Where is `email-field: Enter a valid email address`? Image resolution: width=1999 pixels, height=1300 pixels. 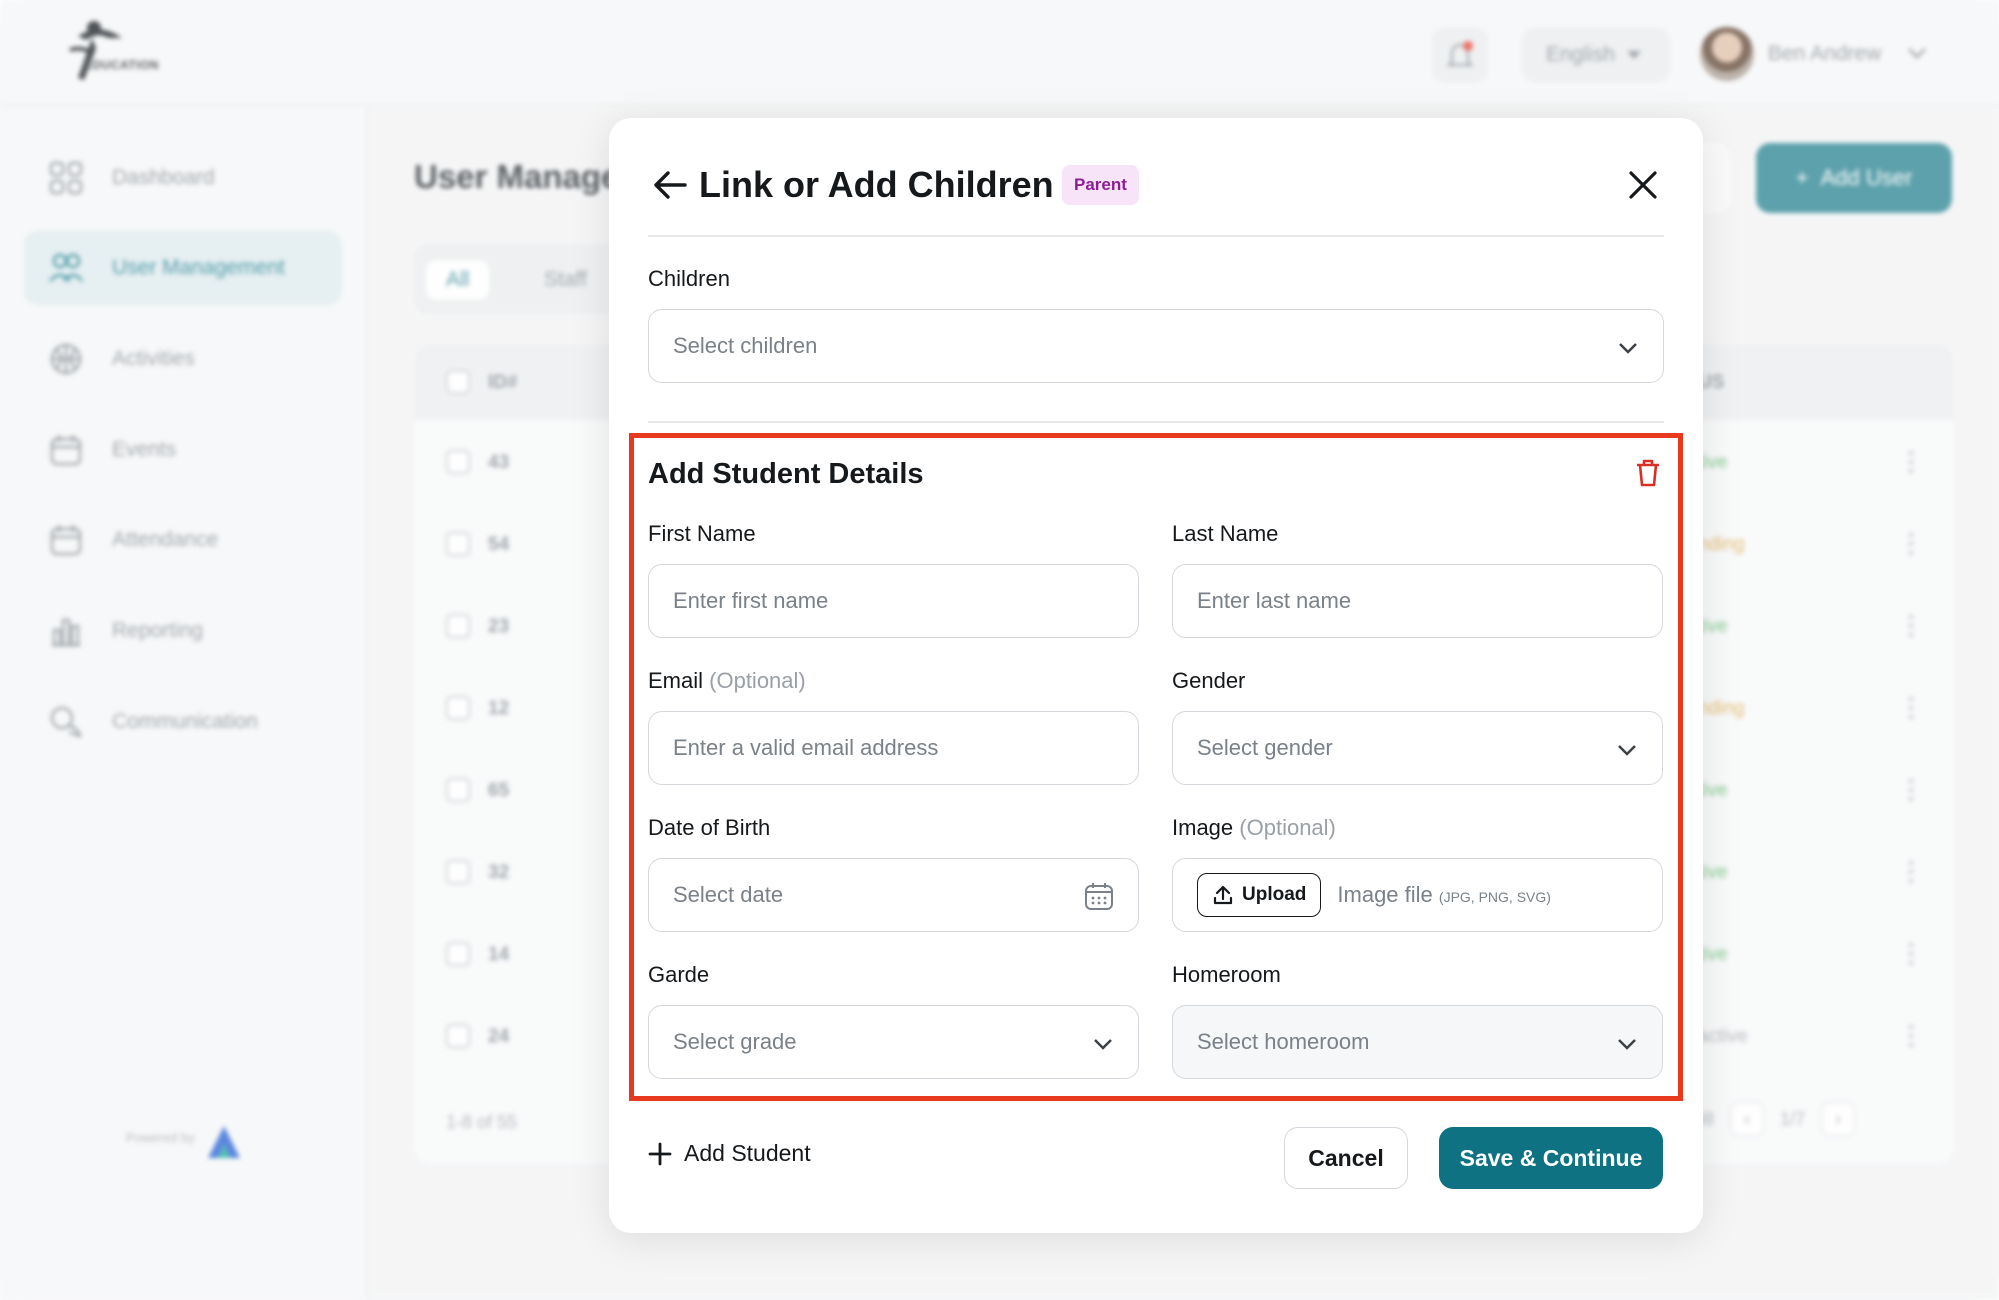 email-field: Enter a valid email address is located at coordinates (893, 748).